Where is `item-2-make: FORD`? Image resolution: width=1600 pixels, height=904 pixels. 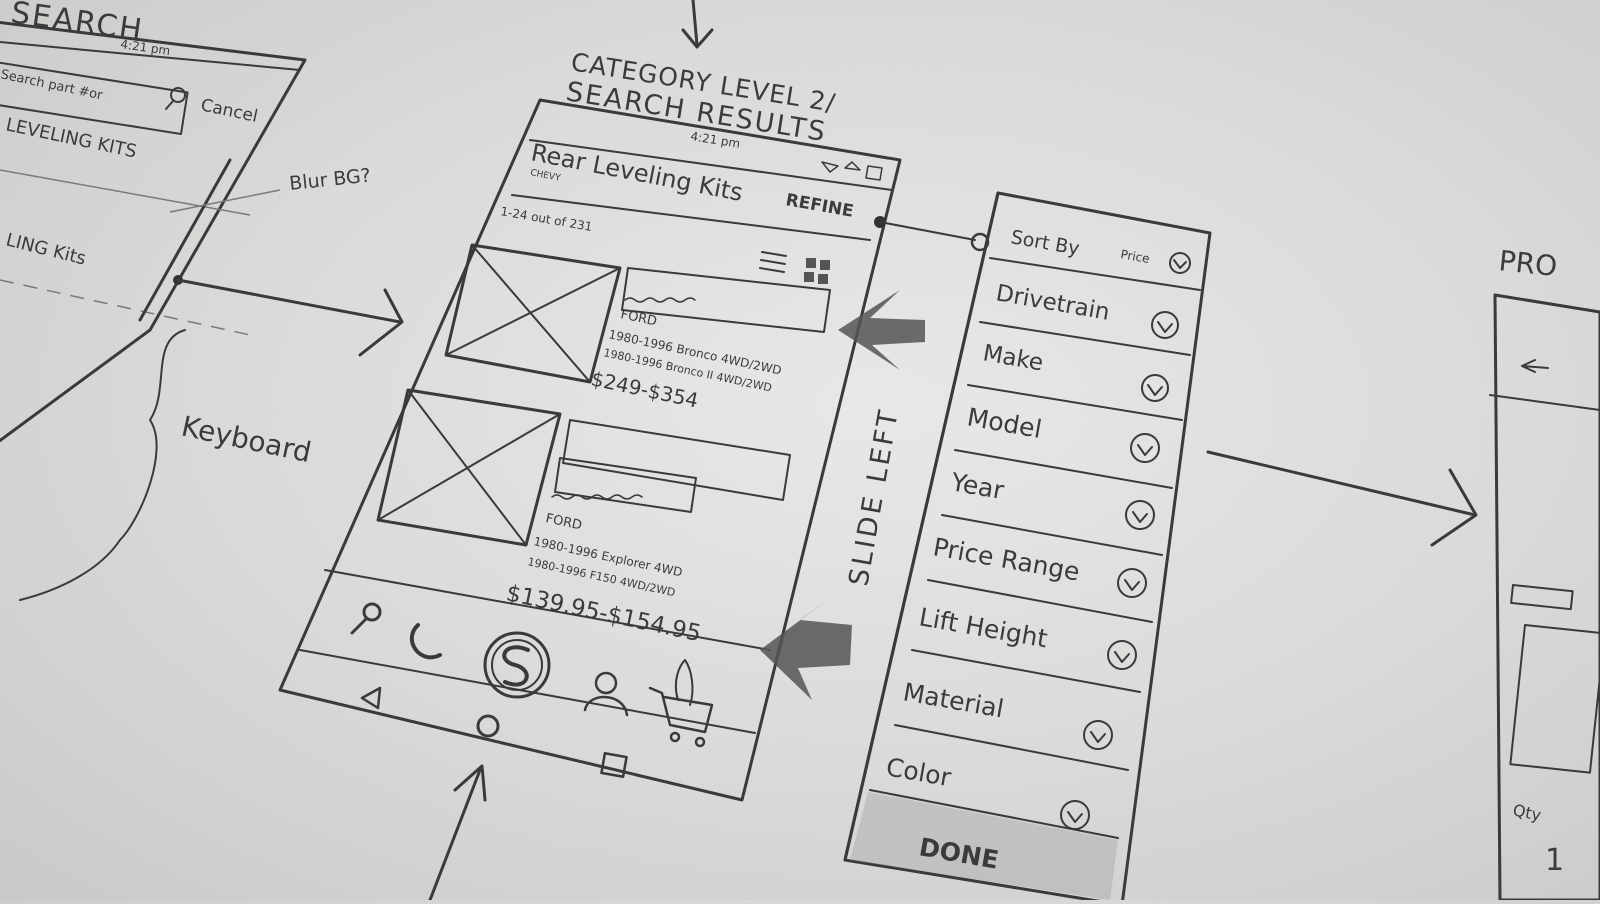
item-2-make: FORD is located at coordinates (563, 522).